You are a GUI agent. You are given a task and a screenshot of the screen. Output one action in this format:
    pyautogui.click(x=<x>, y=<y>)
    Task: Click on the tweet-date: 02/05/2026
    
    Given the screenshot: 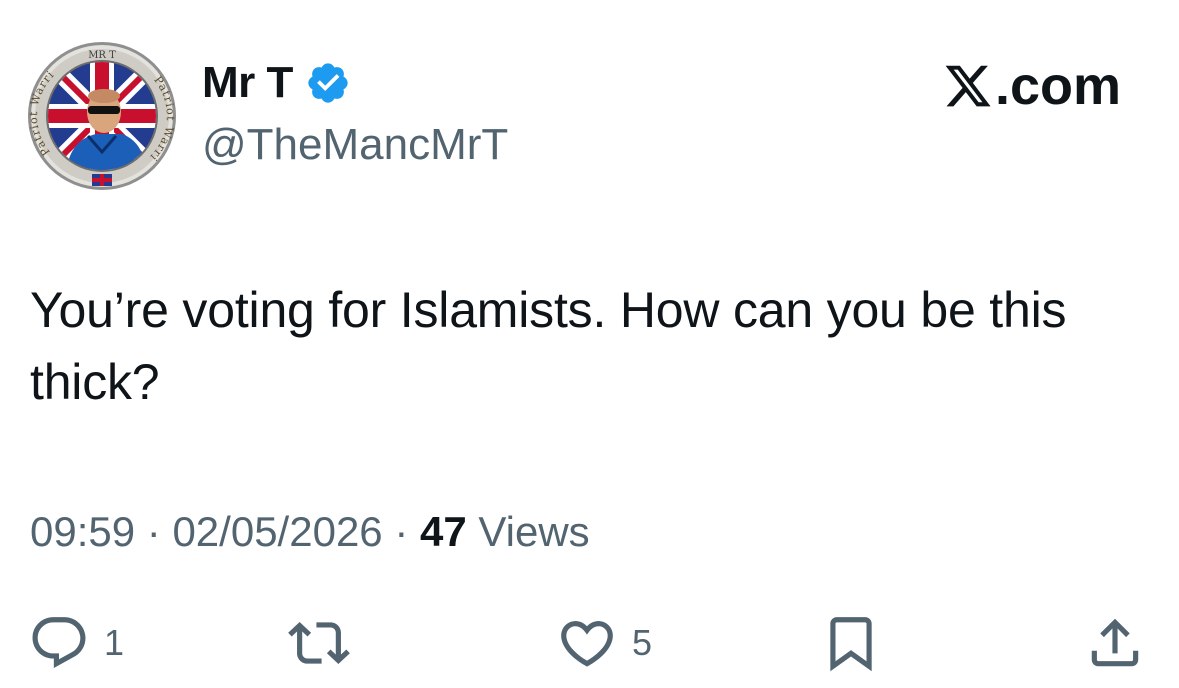 What is the action you would take?
    pyautogui.click(x=277, y=531)
    